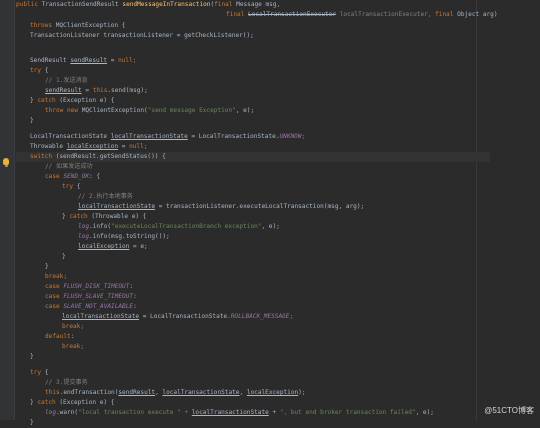  I want to click on code-line: log.info(msg.toString());, so click(124, 236).